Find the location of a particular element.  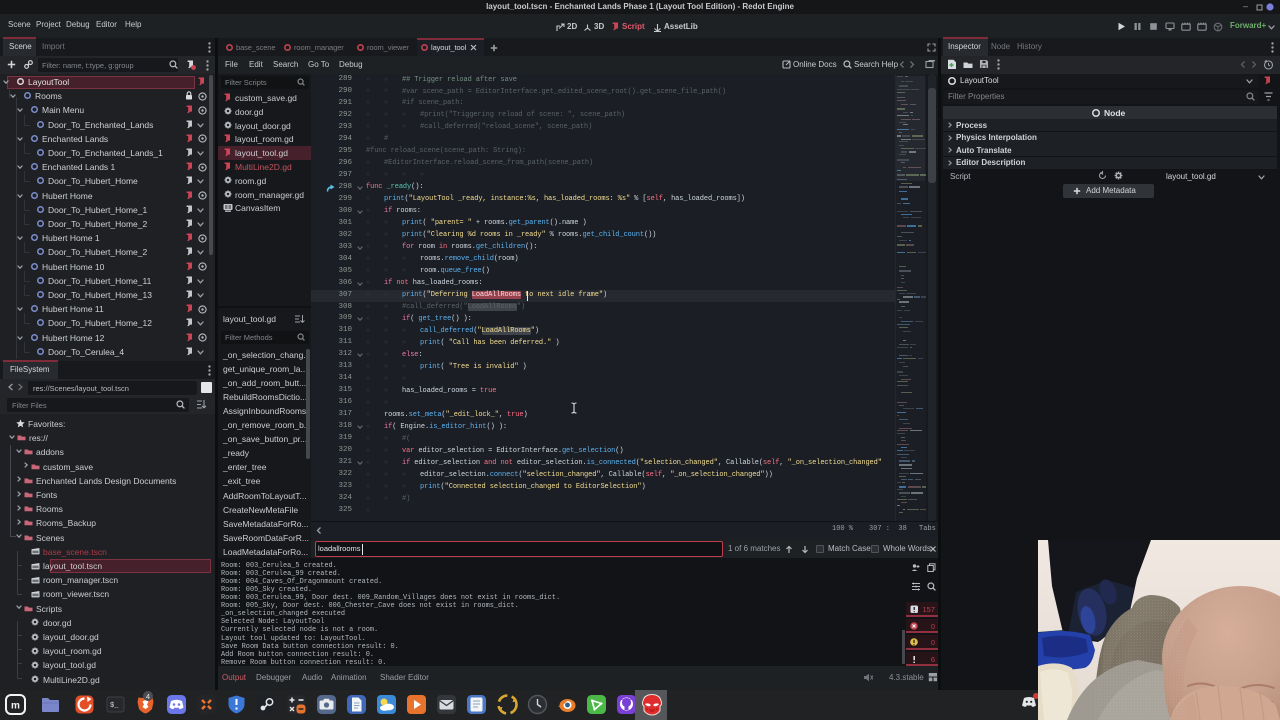

svg-text: 4 is located at coordinates (148, 696).